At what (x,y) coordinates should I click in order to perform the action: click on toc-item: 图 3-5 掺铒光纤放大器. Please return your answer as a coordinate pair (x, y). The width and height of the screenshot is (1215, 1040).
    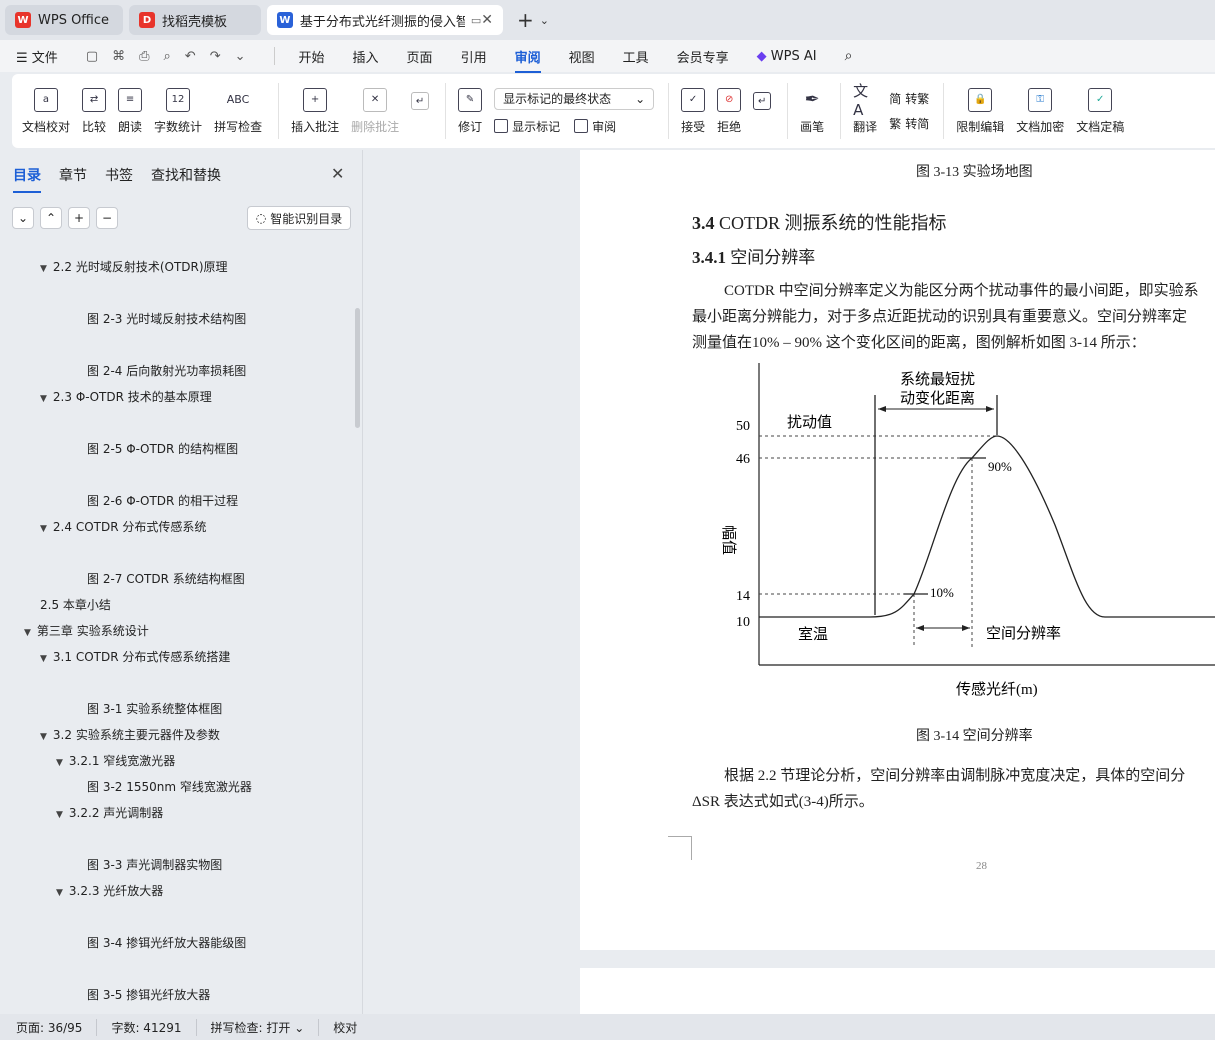
    Looking at the image, I should click on (148, 994).